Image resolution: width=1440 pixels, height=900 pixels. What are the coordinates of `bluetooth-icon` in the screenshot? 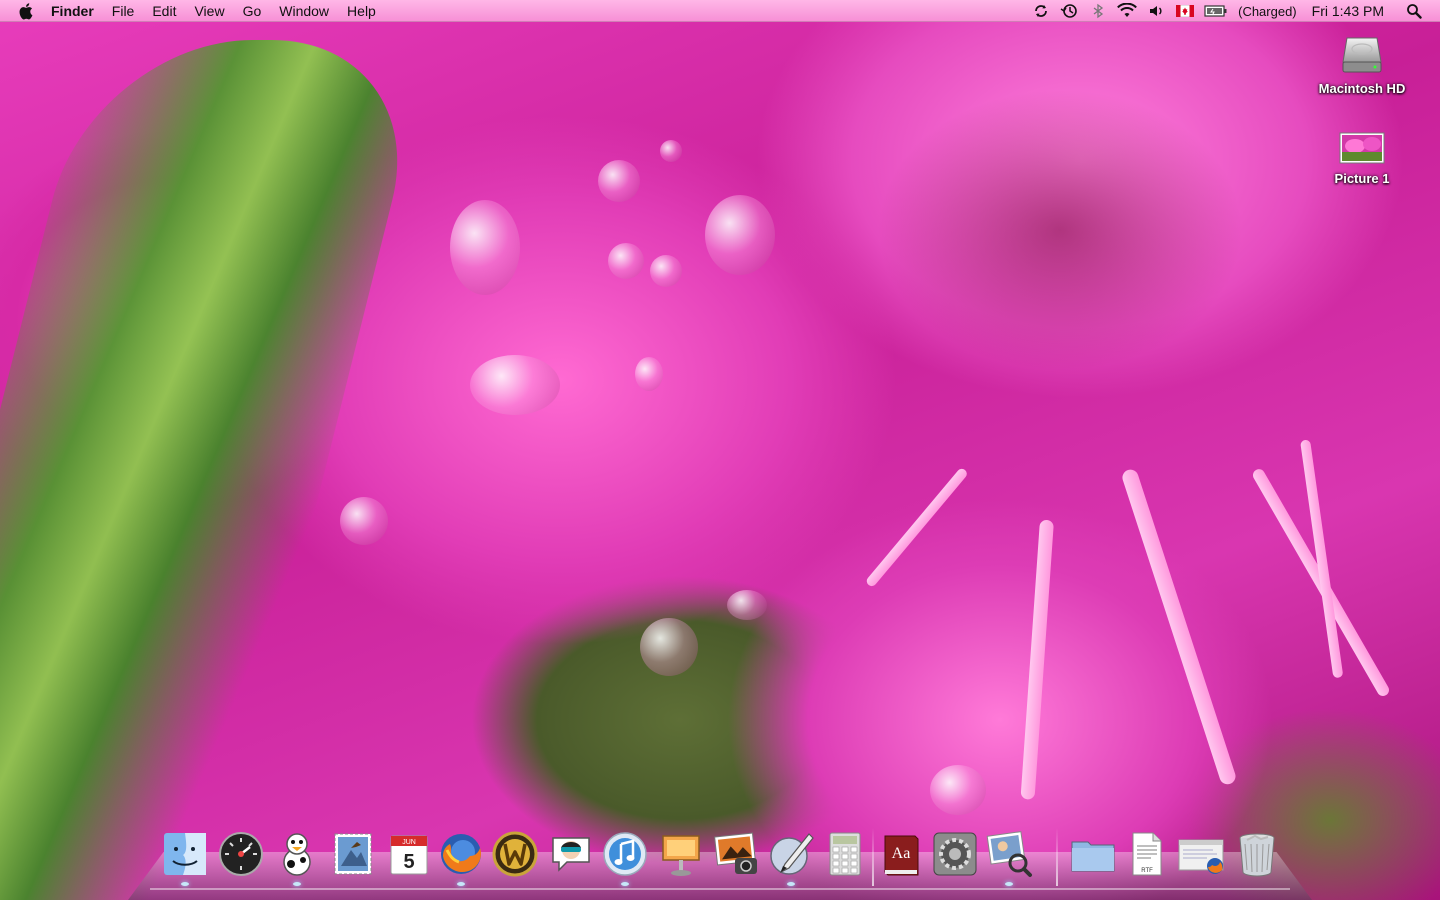 It's located at (1098, 11).